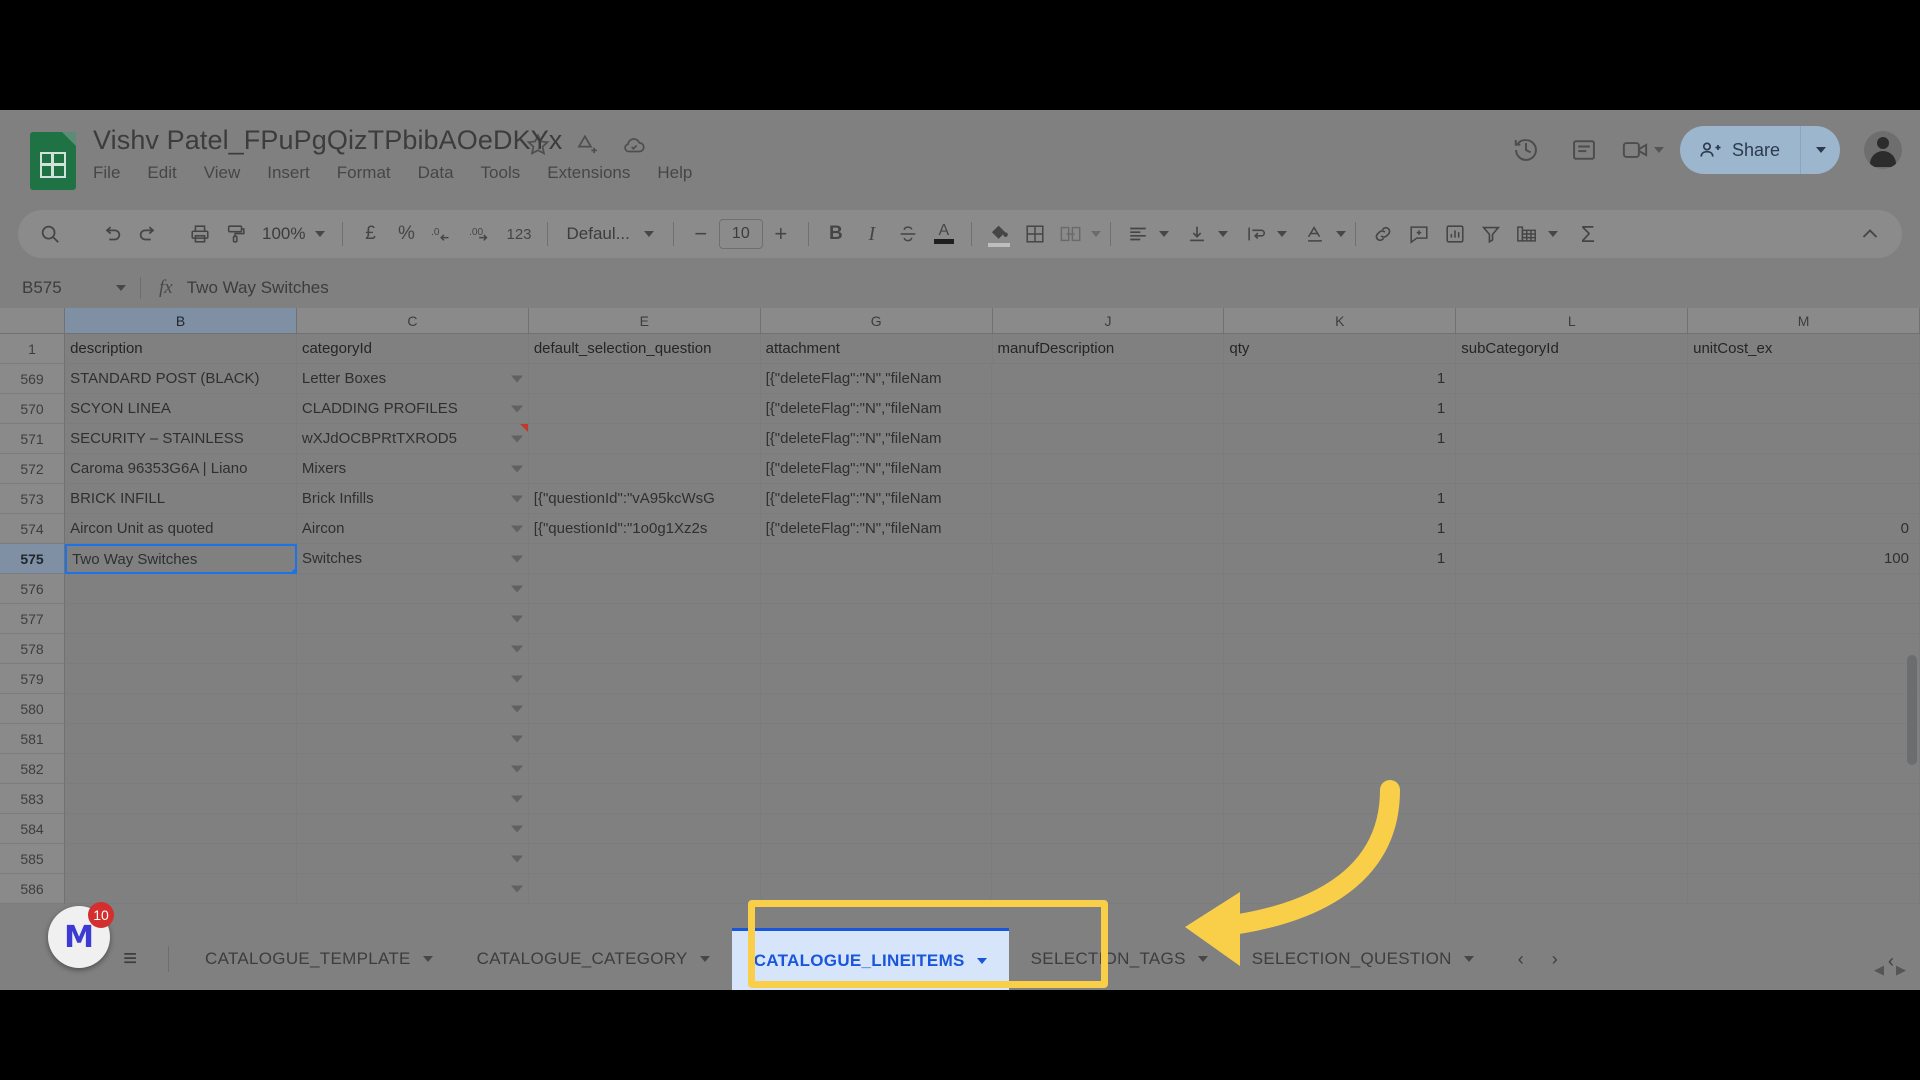 The image size is (1920, 1080). I want to click on cell-C586, so click(412, 889).